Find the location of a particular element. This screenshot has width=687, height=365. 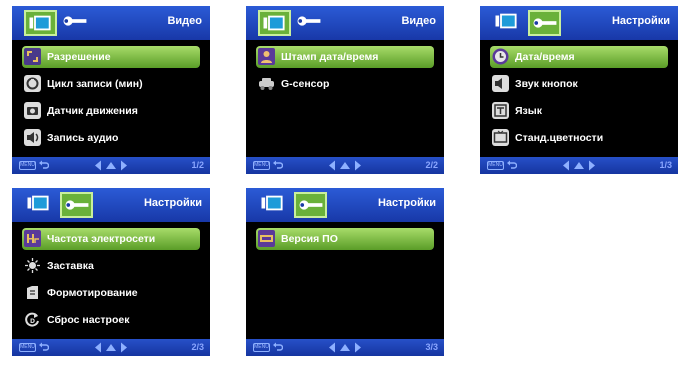

page-indicator: 1/3 is located at coordinates (665, 165).